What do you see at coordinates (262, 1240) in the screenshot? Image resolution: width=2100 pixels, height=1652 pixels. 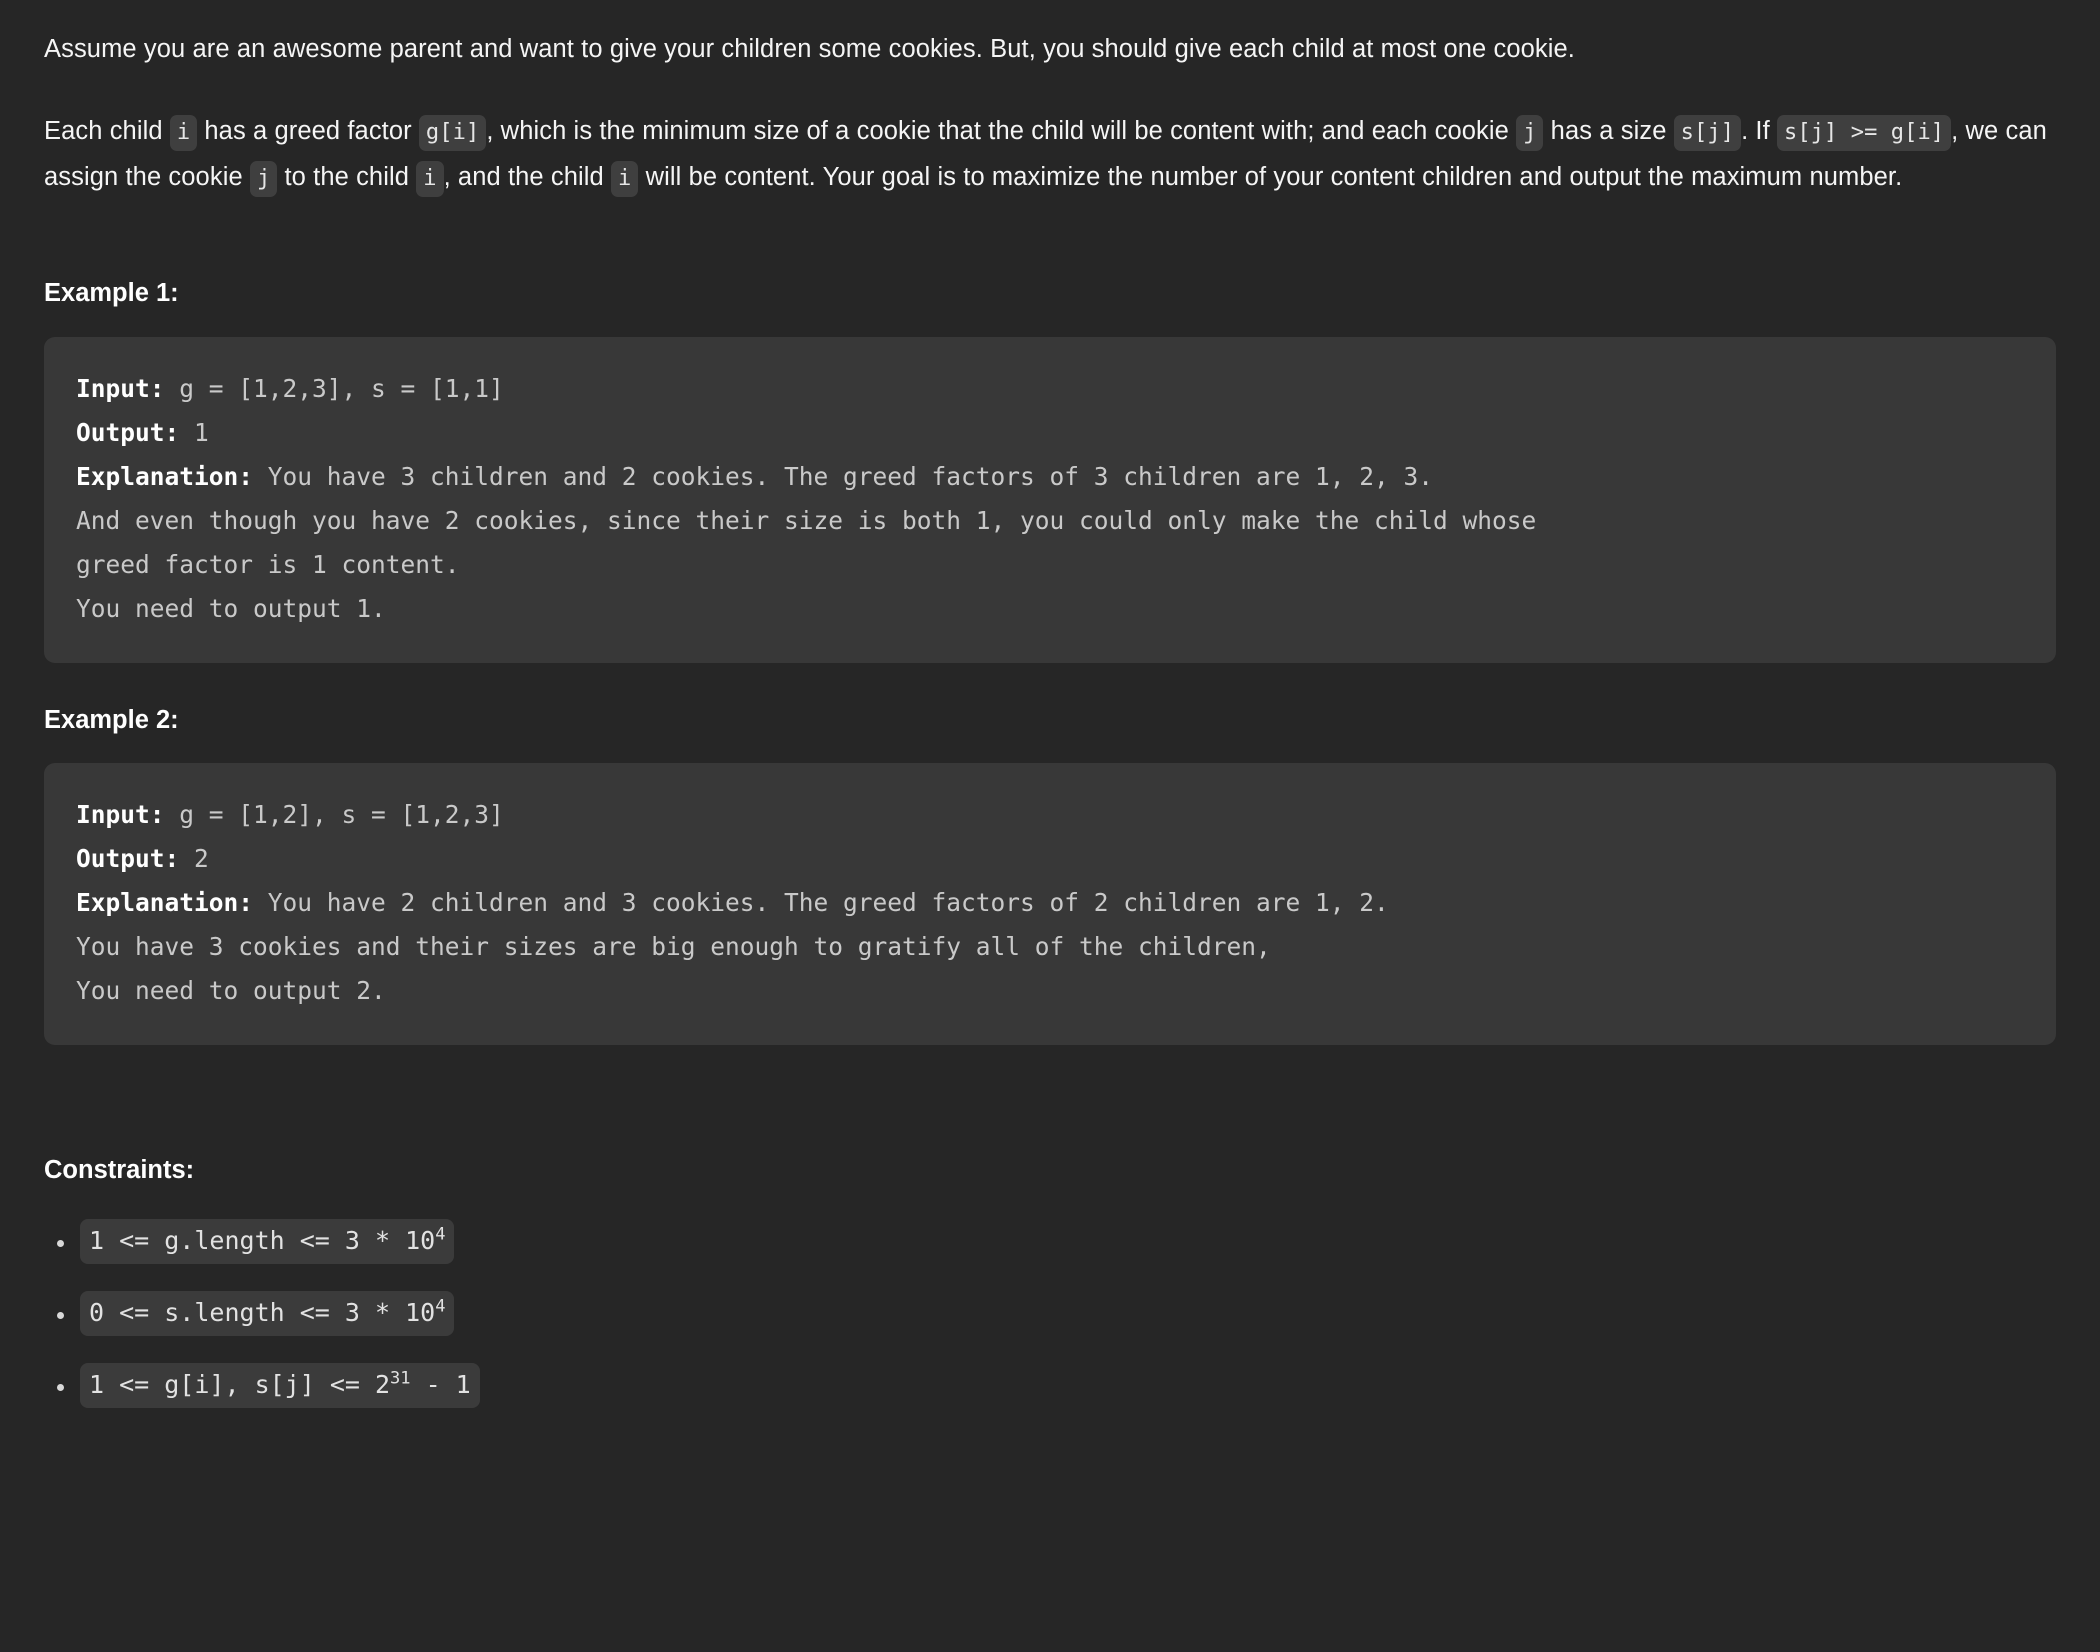 I see `constraint-base-1: 1 <= g.length <= 3 * 10` at bounding box center [262, 1240].